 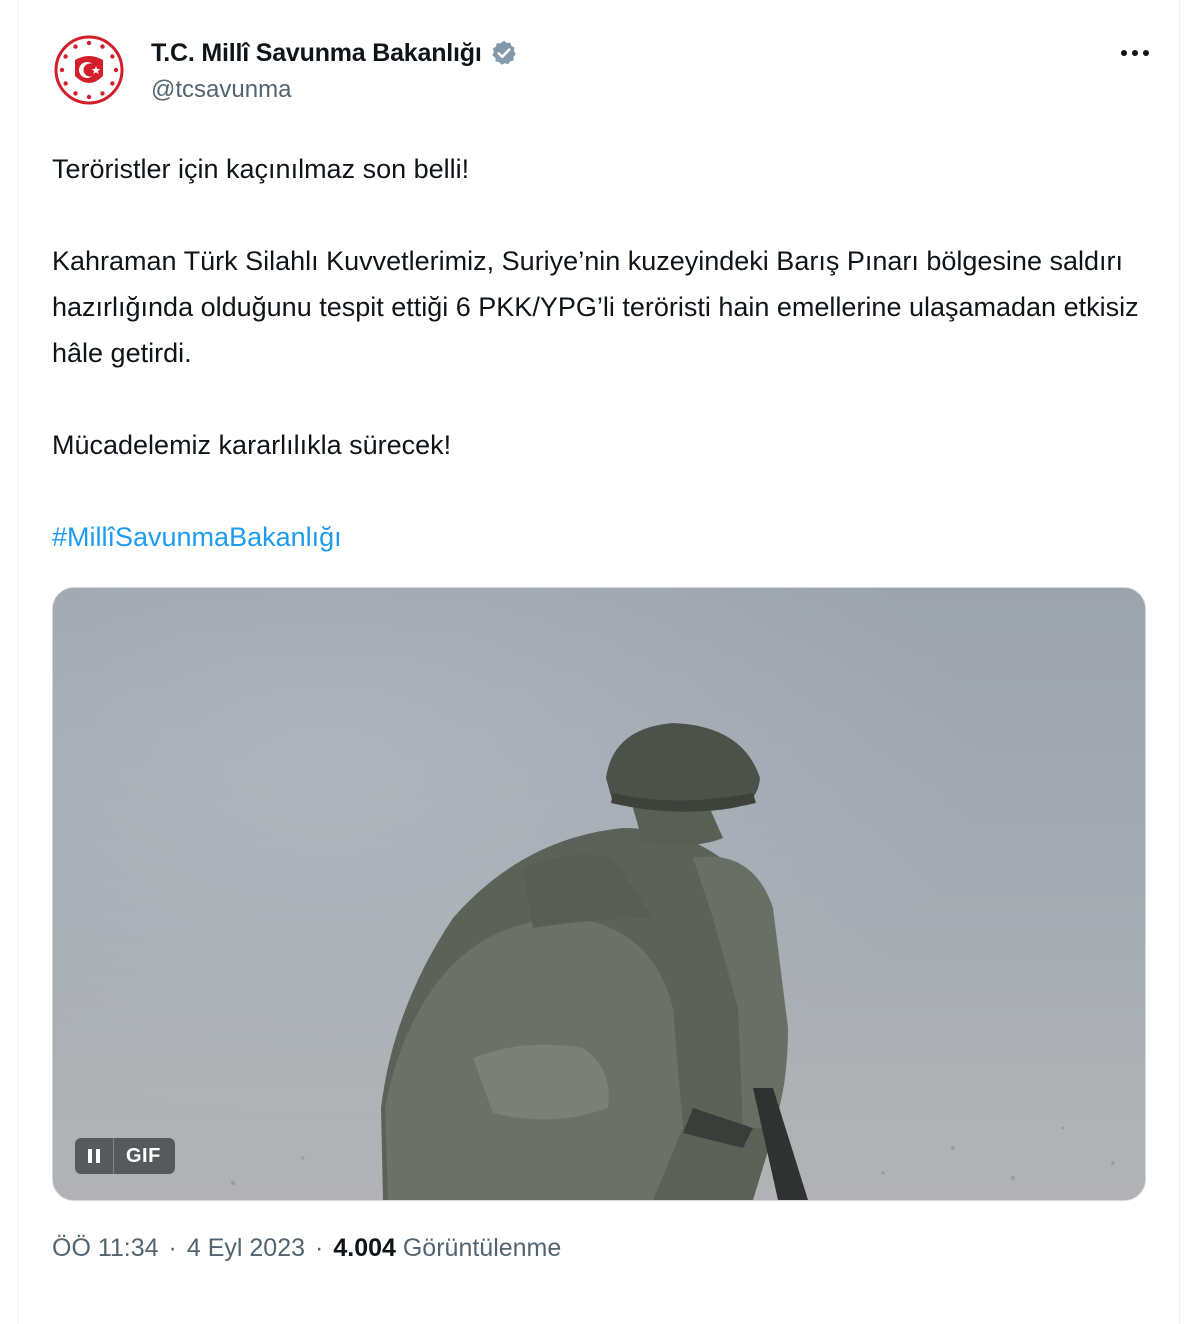 I want to click on display-name: T.C. Millî Savunma Bakanlığı, so click(x=316, y=53).